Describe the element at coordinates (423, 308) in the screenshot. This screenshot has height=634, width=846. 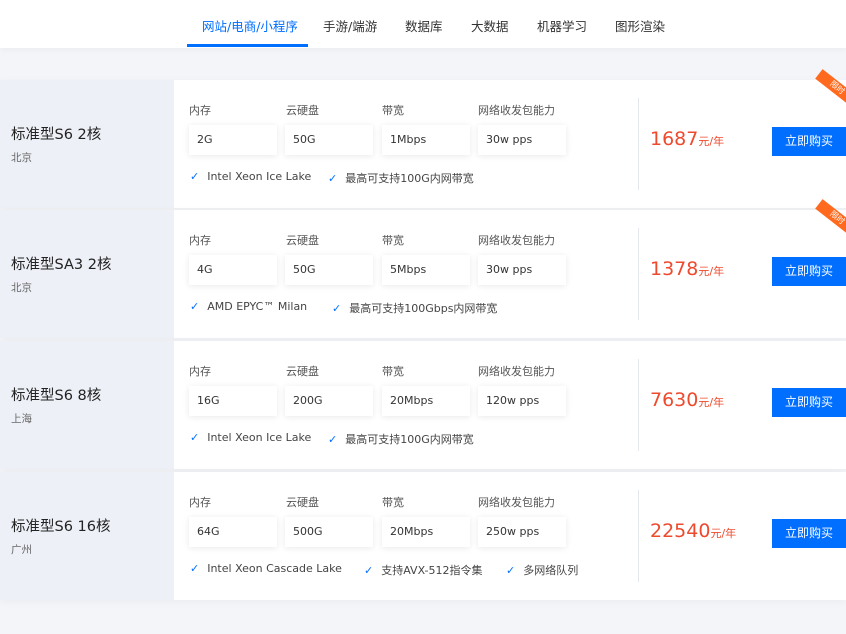
I see `feature-text: 最高可支持100Gbps内网带宽` at that location.